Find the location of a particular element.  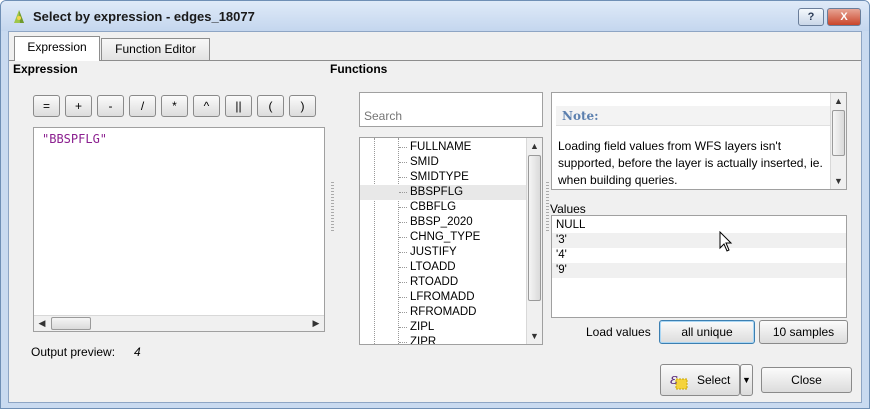

operator-equals-button: = is located at coordinates (46, 106).